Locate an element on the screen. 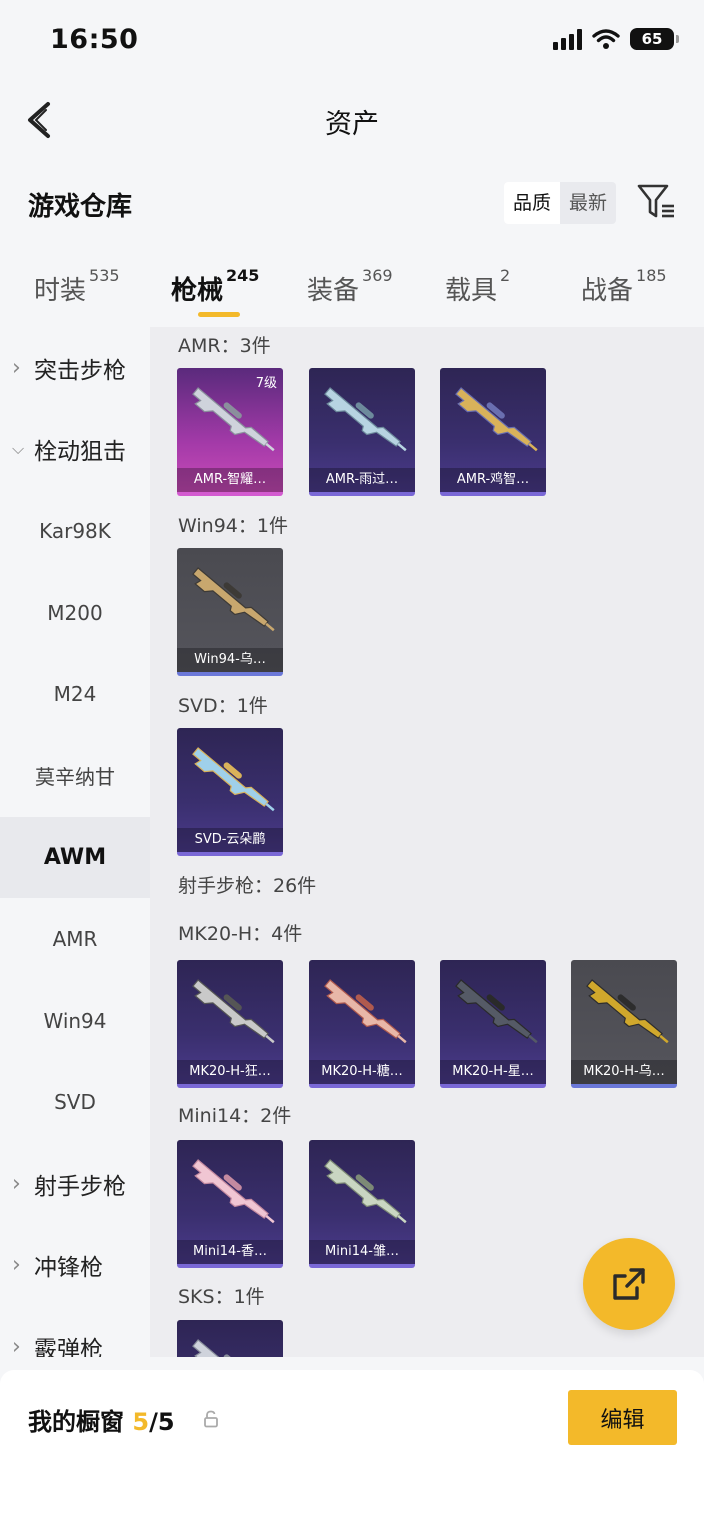 This screenshot has height=1523, width=704. filter-icon is located at coordinates (657, 202).